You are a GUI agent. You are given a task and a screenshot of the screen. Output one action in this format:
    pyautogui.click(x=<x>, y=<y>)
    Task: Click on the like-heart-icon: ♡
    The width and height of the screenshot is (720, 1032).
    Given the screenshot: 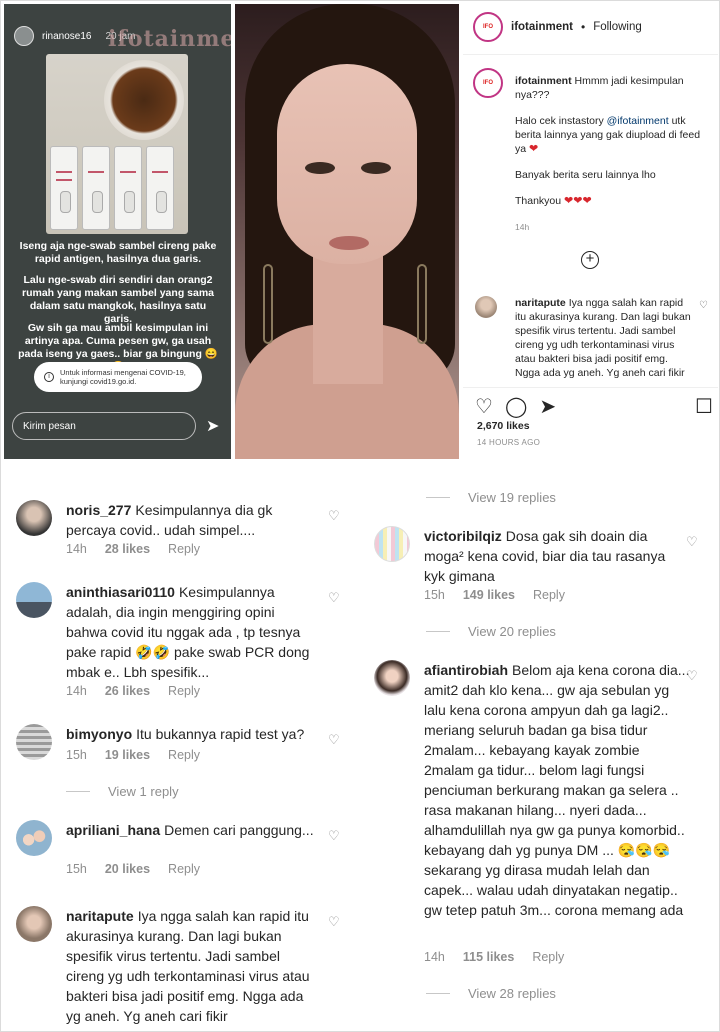 What is the action you would take?
    pyautogui.click(x=484, y=406)
    